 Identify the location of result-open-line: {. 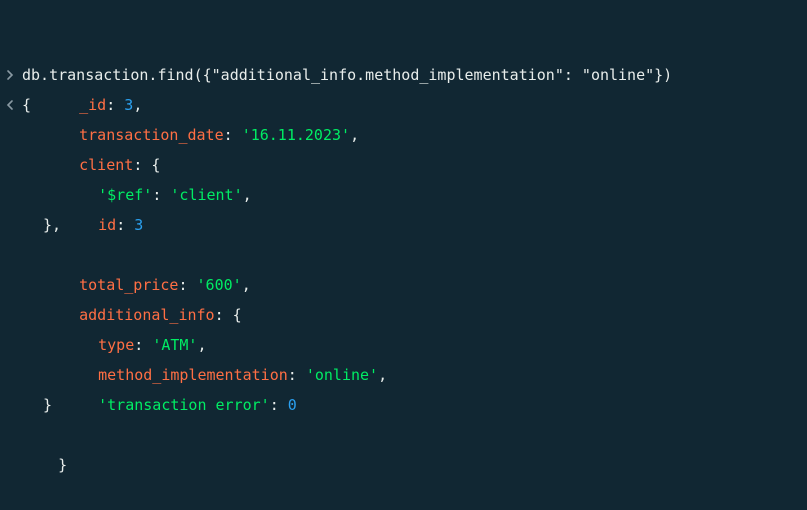
(18, 72).